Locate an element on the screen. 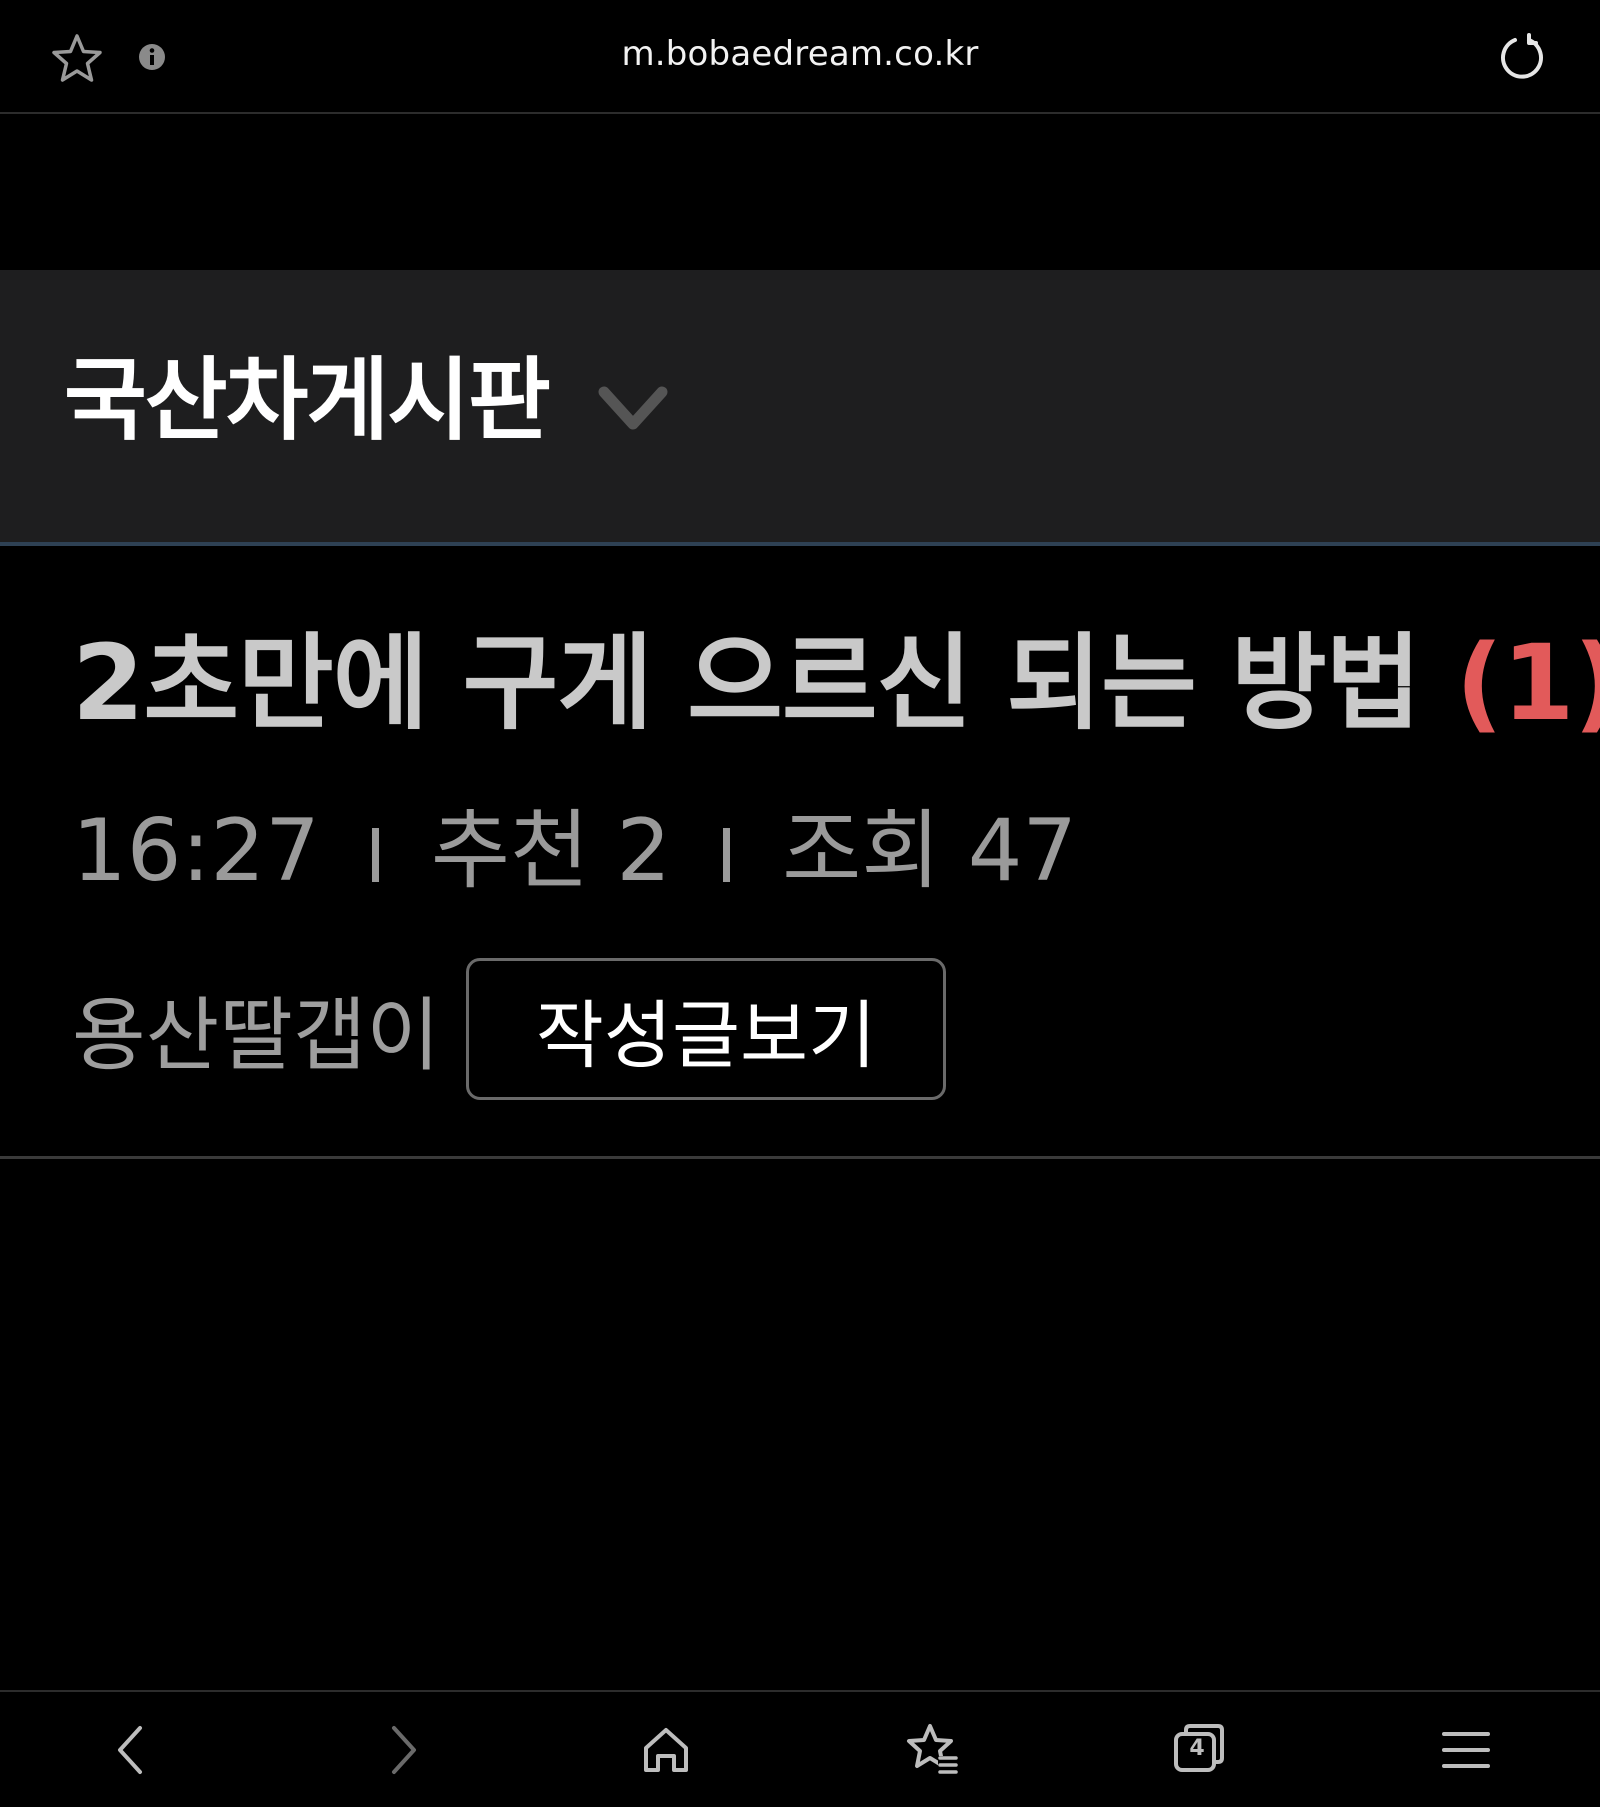 Image resolution: width=1600 pixels, height=1807 pixels. chevron-right-icon is located at coordinates (402, 1750).